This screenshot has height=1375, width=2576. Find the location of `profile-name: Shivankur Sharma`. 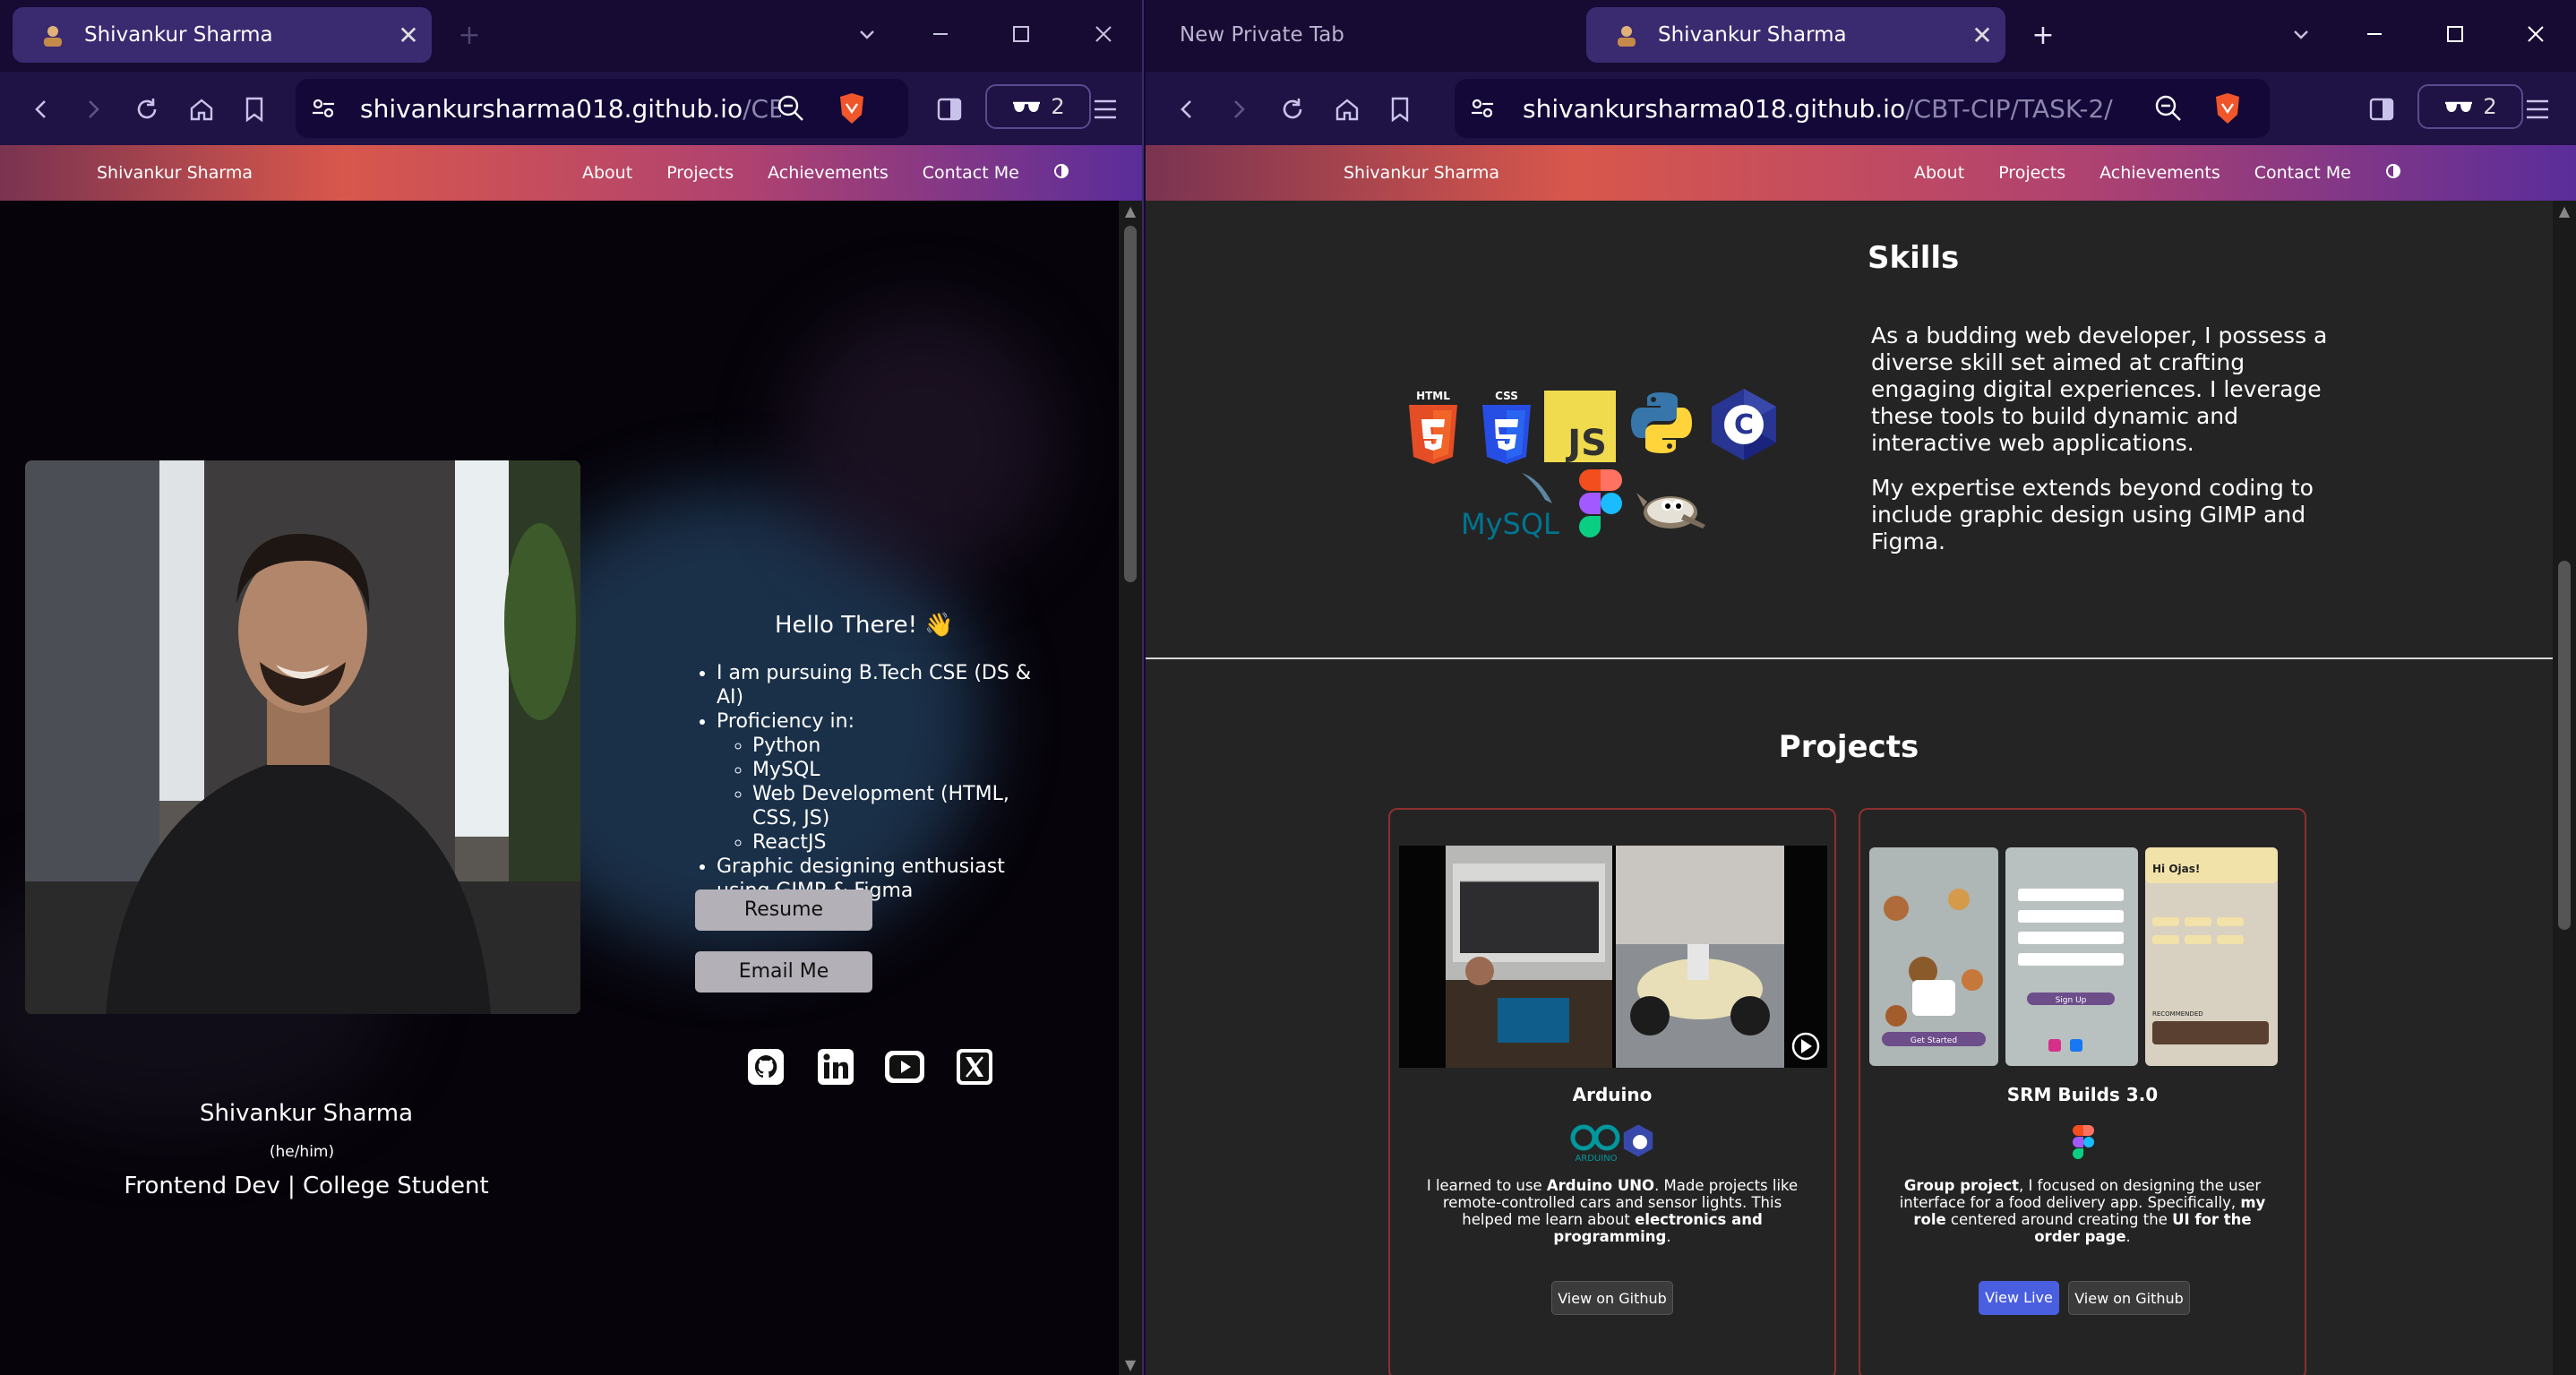

profile-name: Shivankur Sharma is located at coordinates (306, 1113).